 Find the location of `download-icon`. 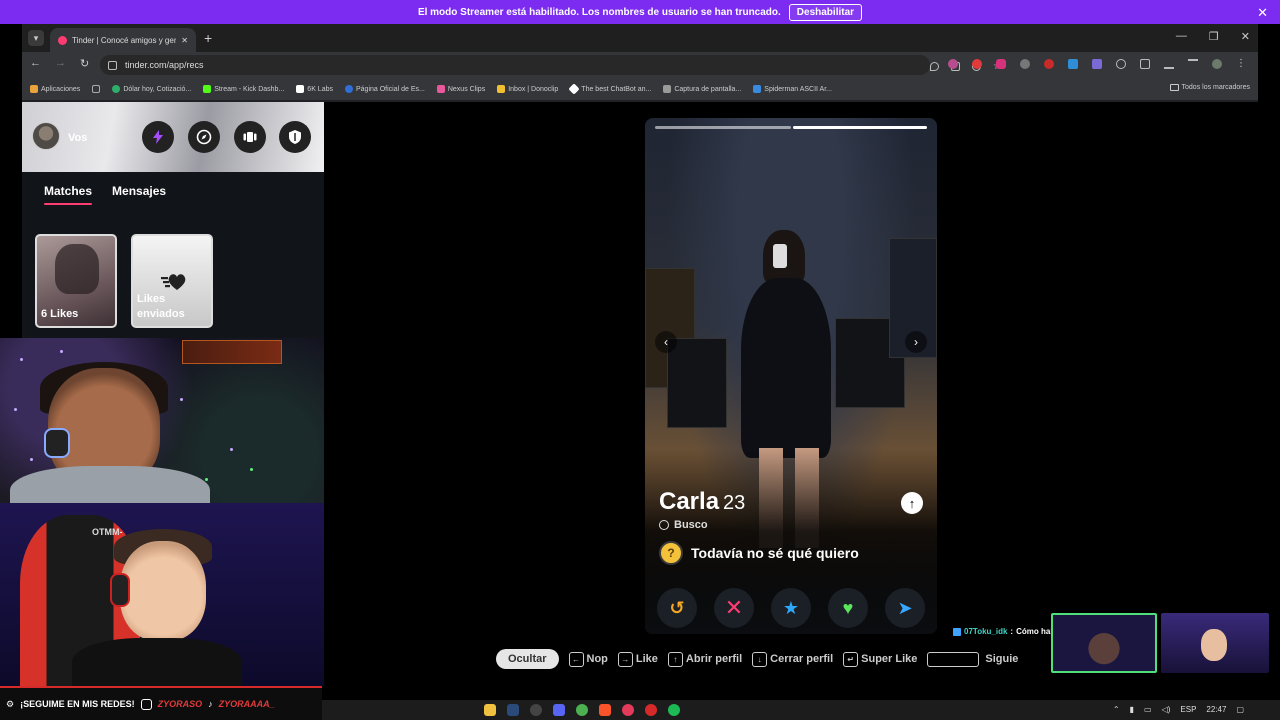

download-icon is located at coordinates (1169, 64).